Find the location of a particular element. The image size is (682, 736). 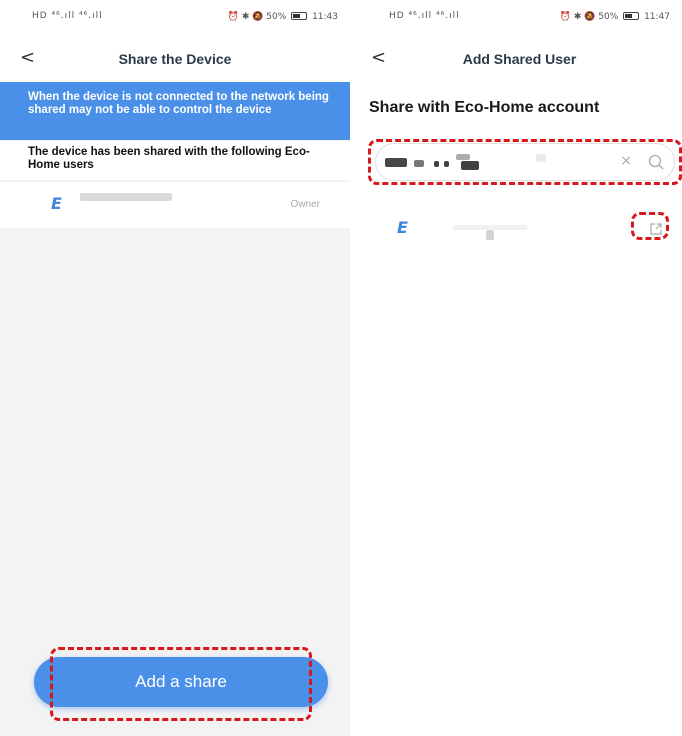

nav-bar: < Share the Device is located at coordinates (175, 59).